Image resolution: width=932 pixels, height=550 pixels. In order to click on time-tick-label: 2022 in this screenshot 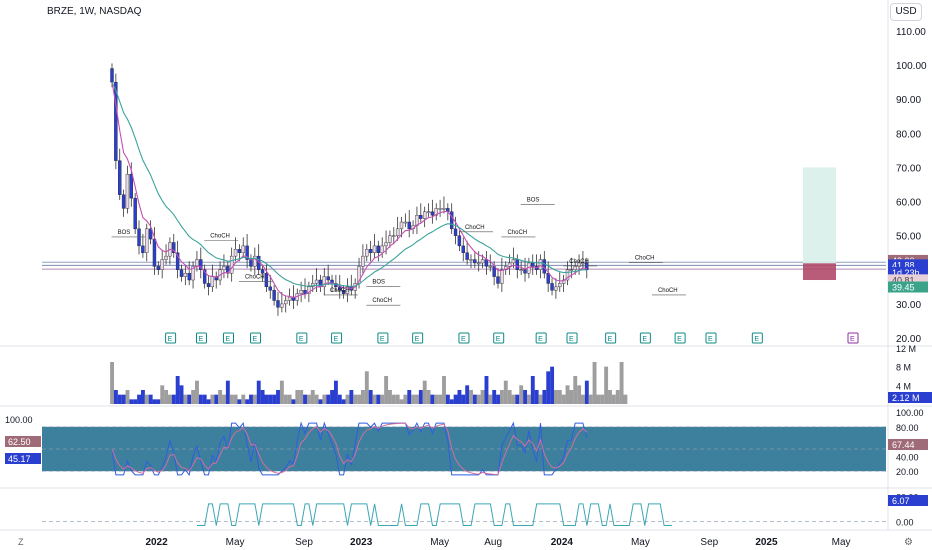, I will do `click(156, 542)`.